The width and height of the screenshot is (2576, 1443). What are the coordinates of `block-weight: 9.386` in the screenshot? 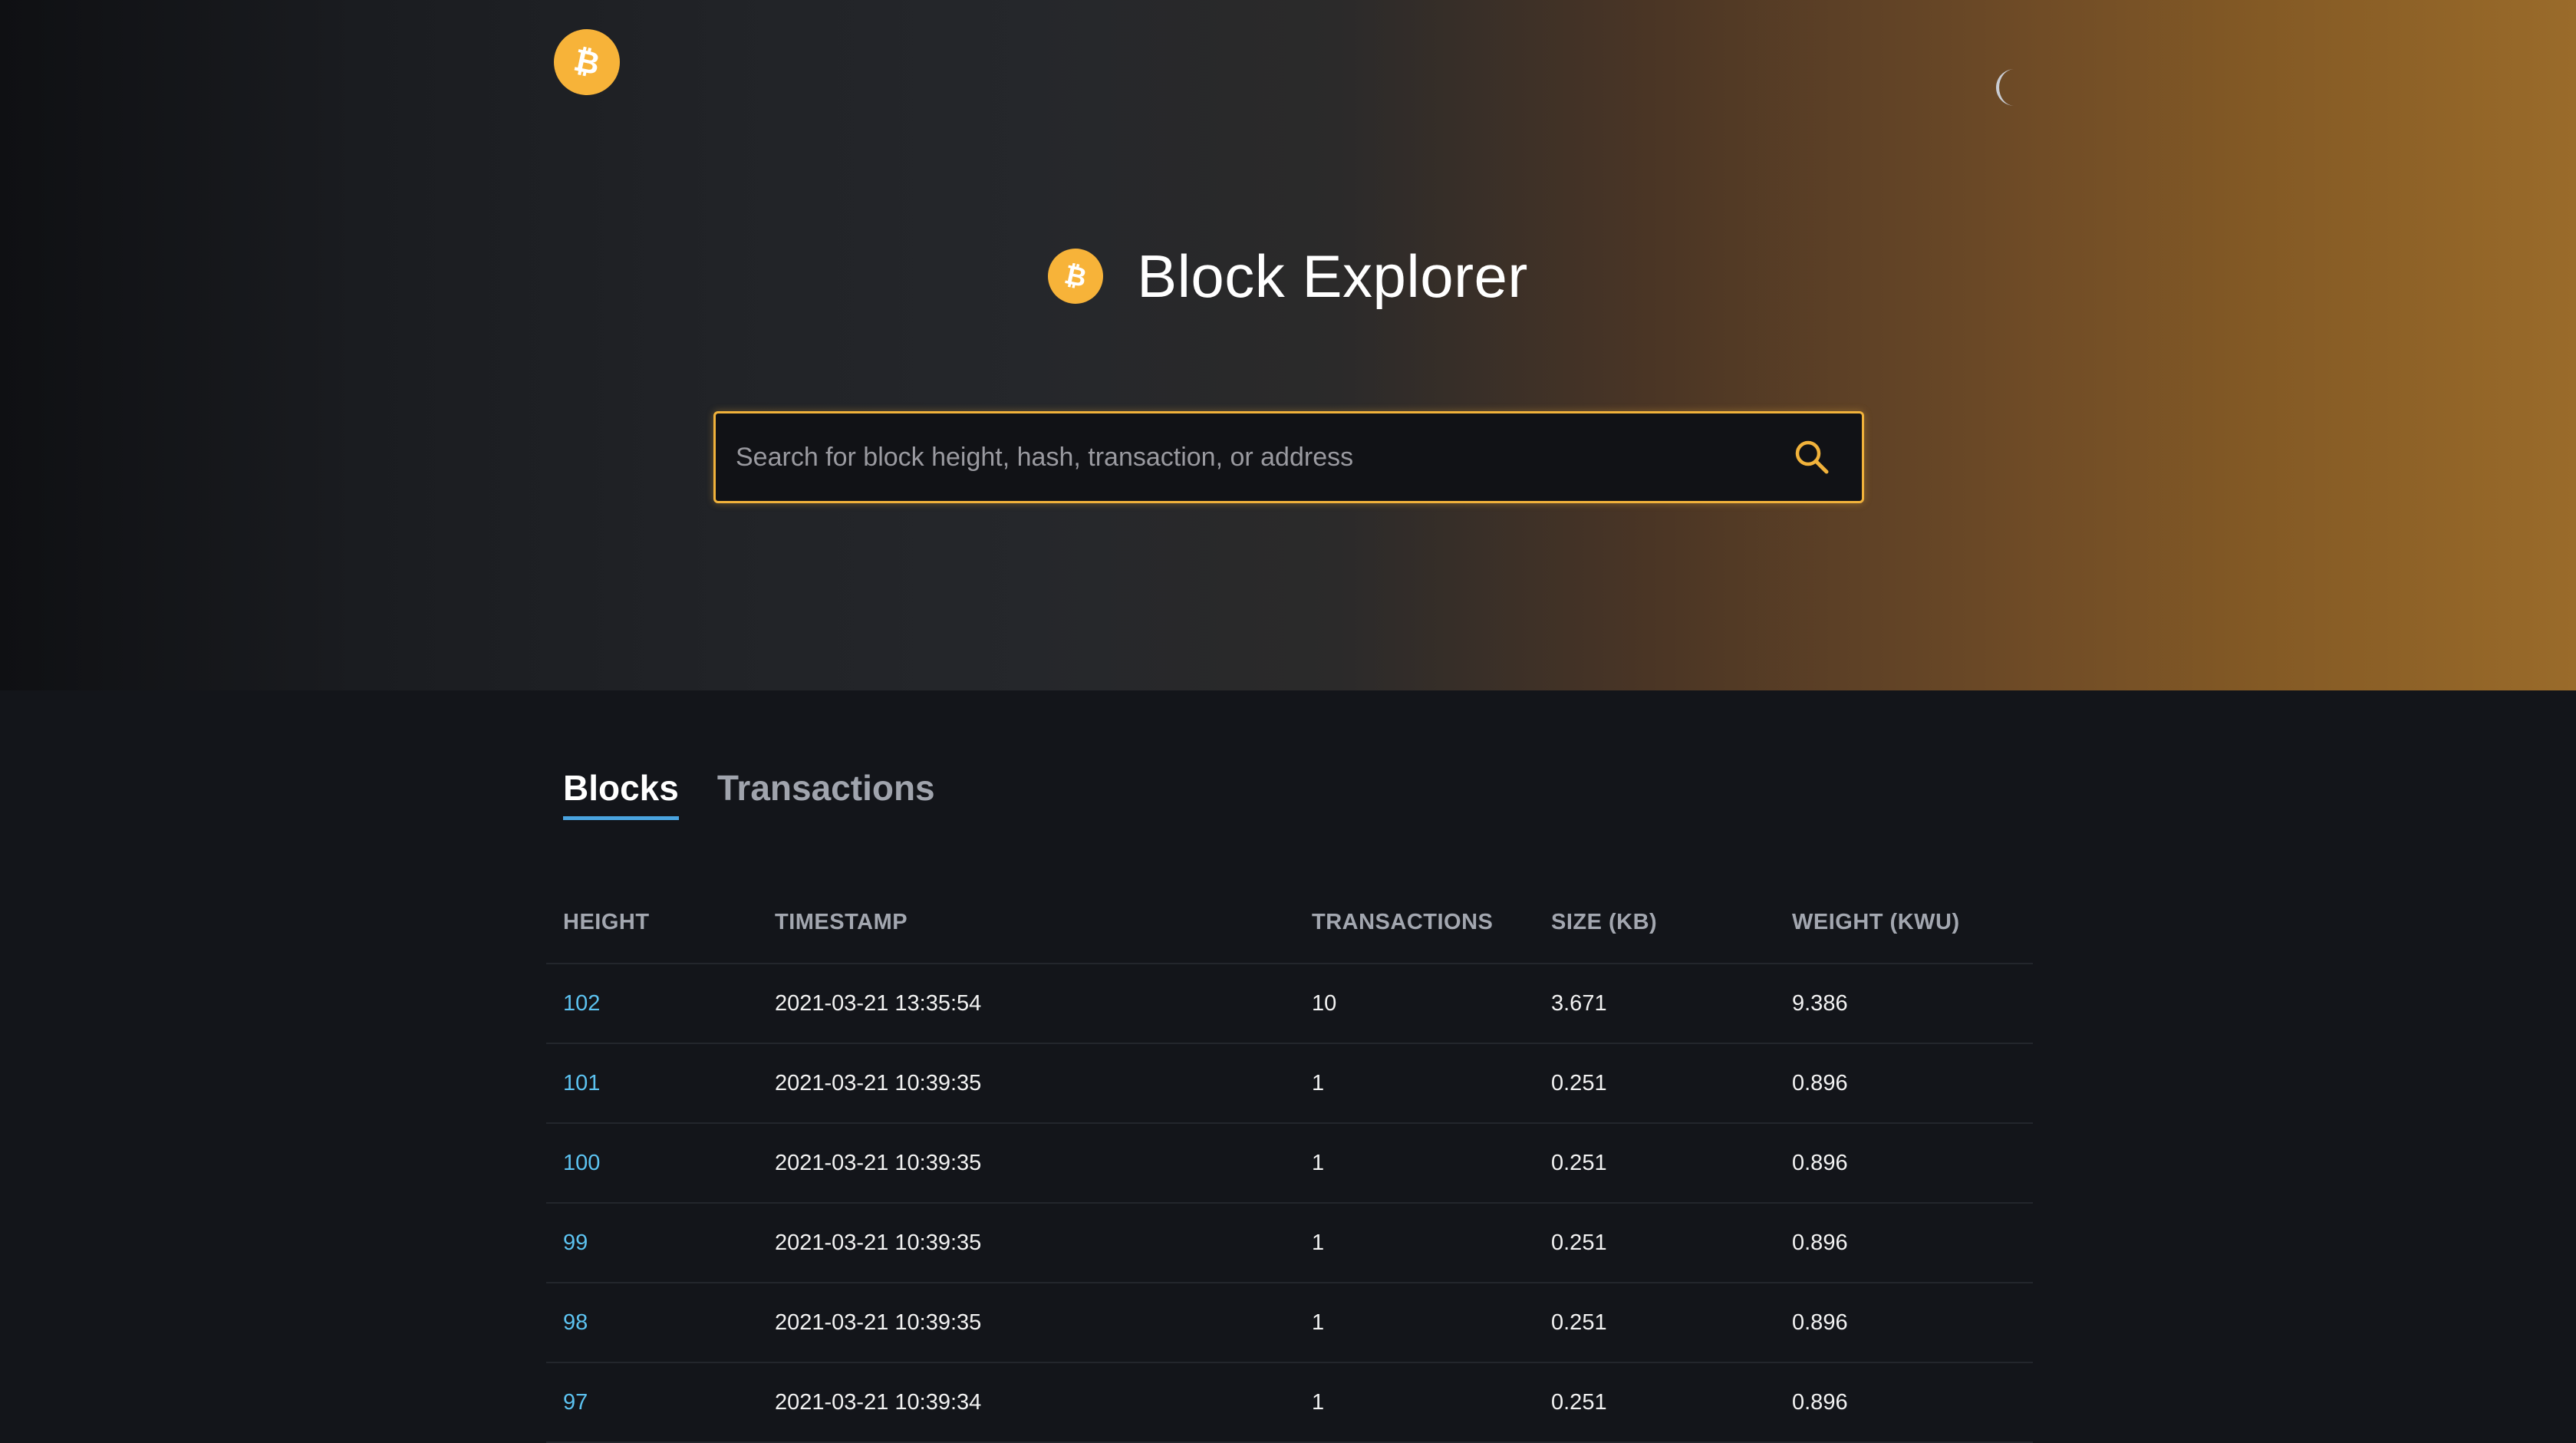 It's located at (1904, 1004).